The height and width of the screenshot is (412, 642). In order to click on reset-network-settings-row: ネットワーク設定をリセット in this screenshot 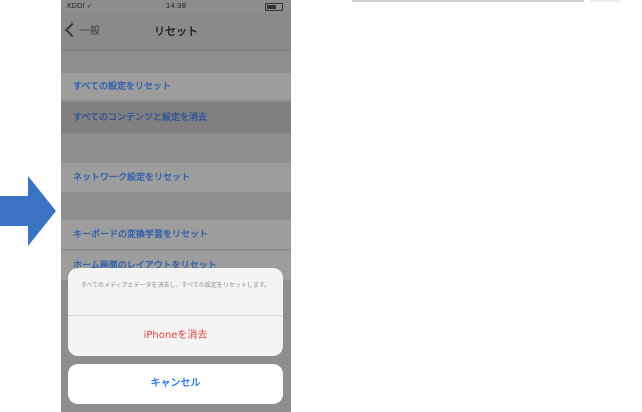, I will do `click(176, 178)`.